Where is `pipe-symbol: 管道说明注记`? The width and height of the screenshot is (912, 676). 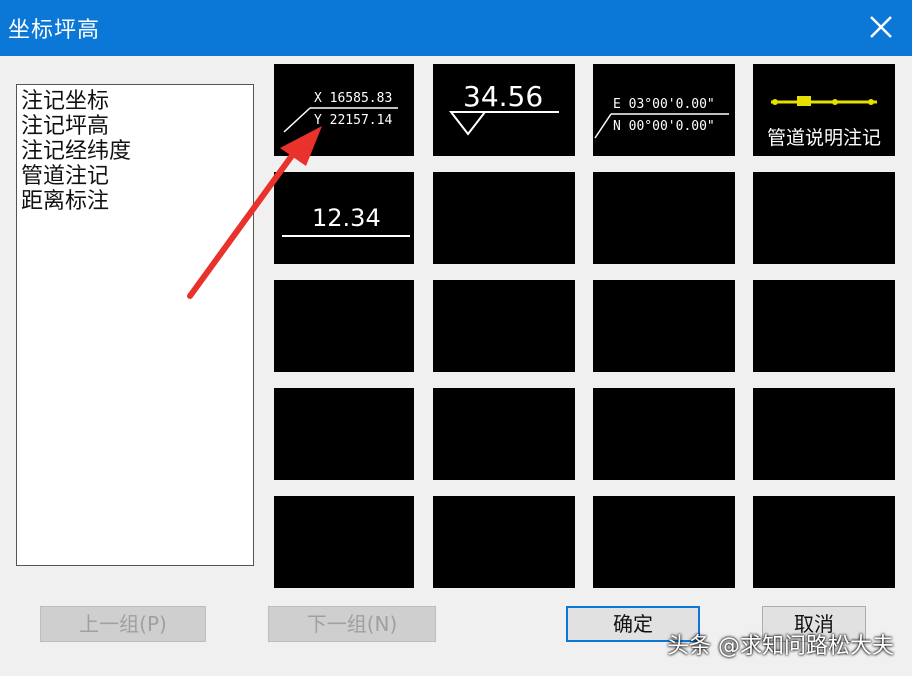 pipe-symbol: 管道说明注记 is located at coordinates (824, 122).